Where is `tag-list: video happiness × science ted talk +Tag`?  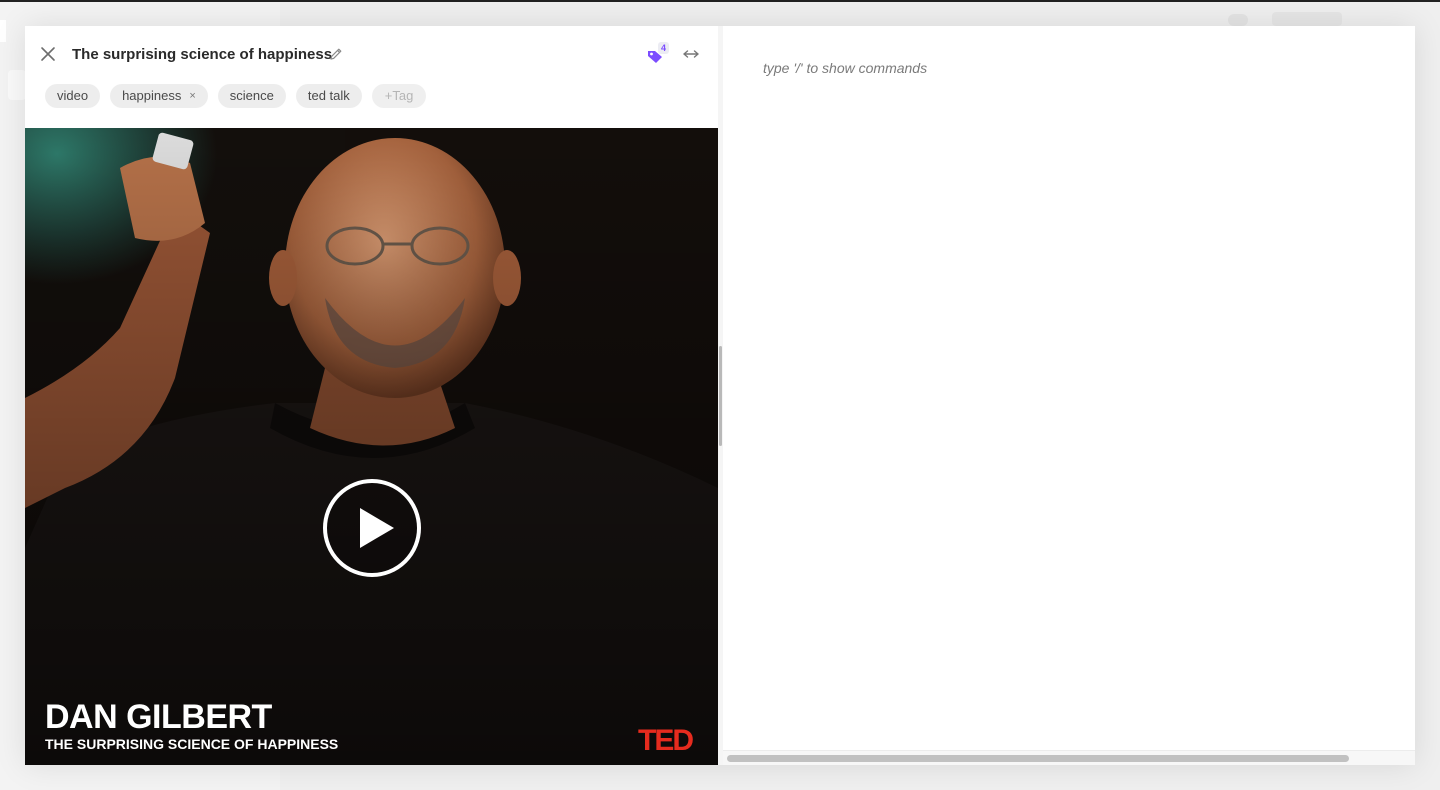 tag-list: video happiness × science ted talk +Tag is located at coordinates (236, 96).